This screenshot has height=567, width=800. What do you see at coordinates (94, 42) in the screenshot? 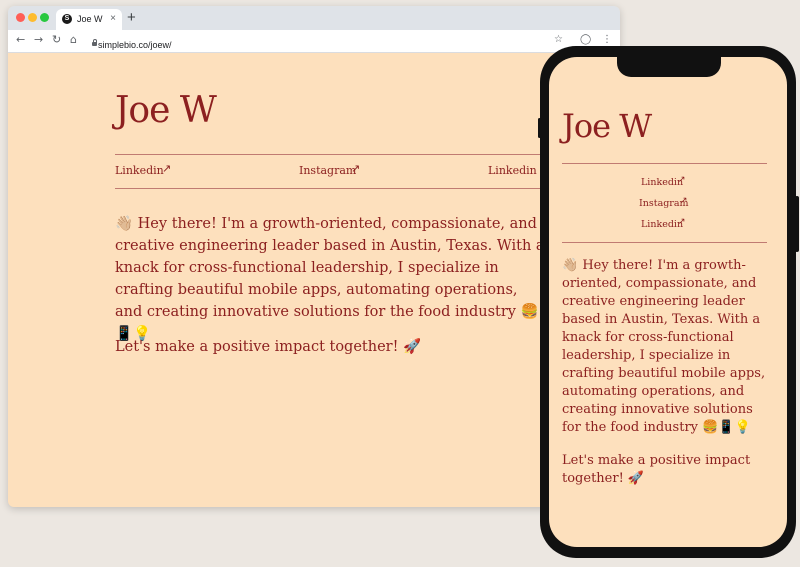
I see `lock-icon` at bounding box center [94, 42].